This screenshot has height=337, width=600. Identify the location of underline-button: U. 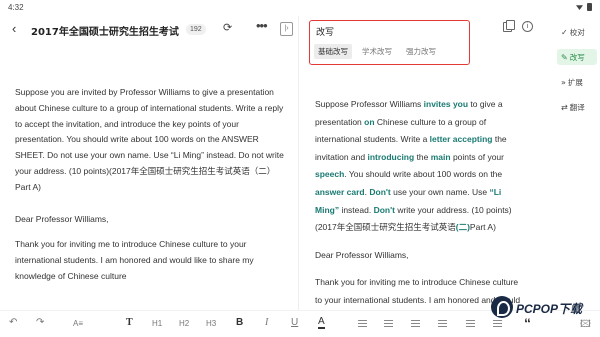
(294, 322).